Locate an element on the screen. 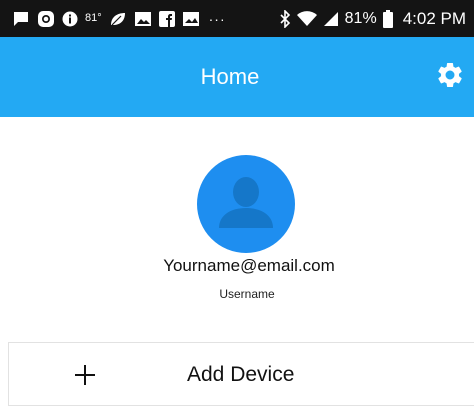  add-device-label: Add Device is located at coordinates (241, 374).